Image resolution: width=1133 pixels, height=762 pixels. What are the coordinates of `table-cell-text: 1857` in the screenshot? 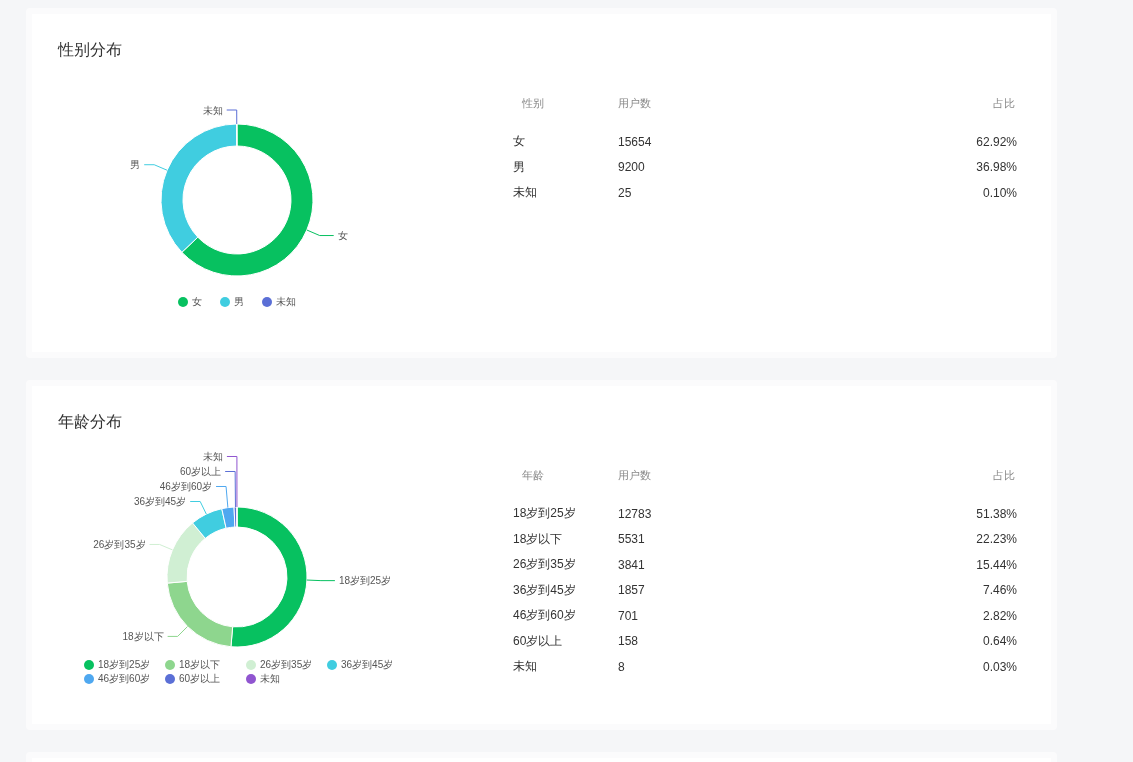 It's located at (632, 590).